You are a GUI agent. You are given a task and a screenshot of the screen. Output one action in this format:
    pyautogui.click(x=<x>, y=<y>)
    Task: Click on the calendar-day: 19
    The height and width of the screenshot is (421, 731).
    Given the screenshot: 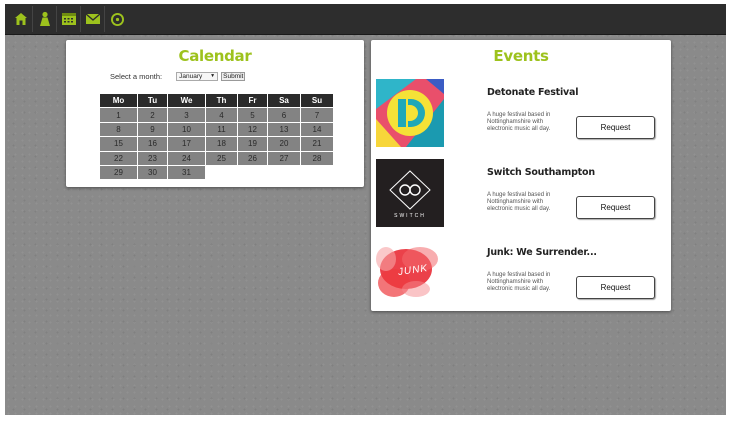 What is the action you would take?
    pyautogui.click(x=252, y=144)
    